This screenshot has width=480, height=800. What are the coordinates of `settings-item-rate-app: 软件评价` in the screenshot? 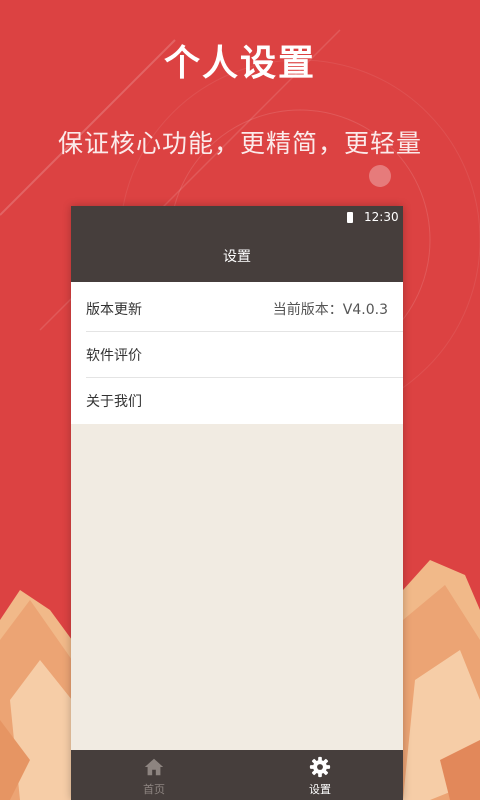 It's located at (237, 355).